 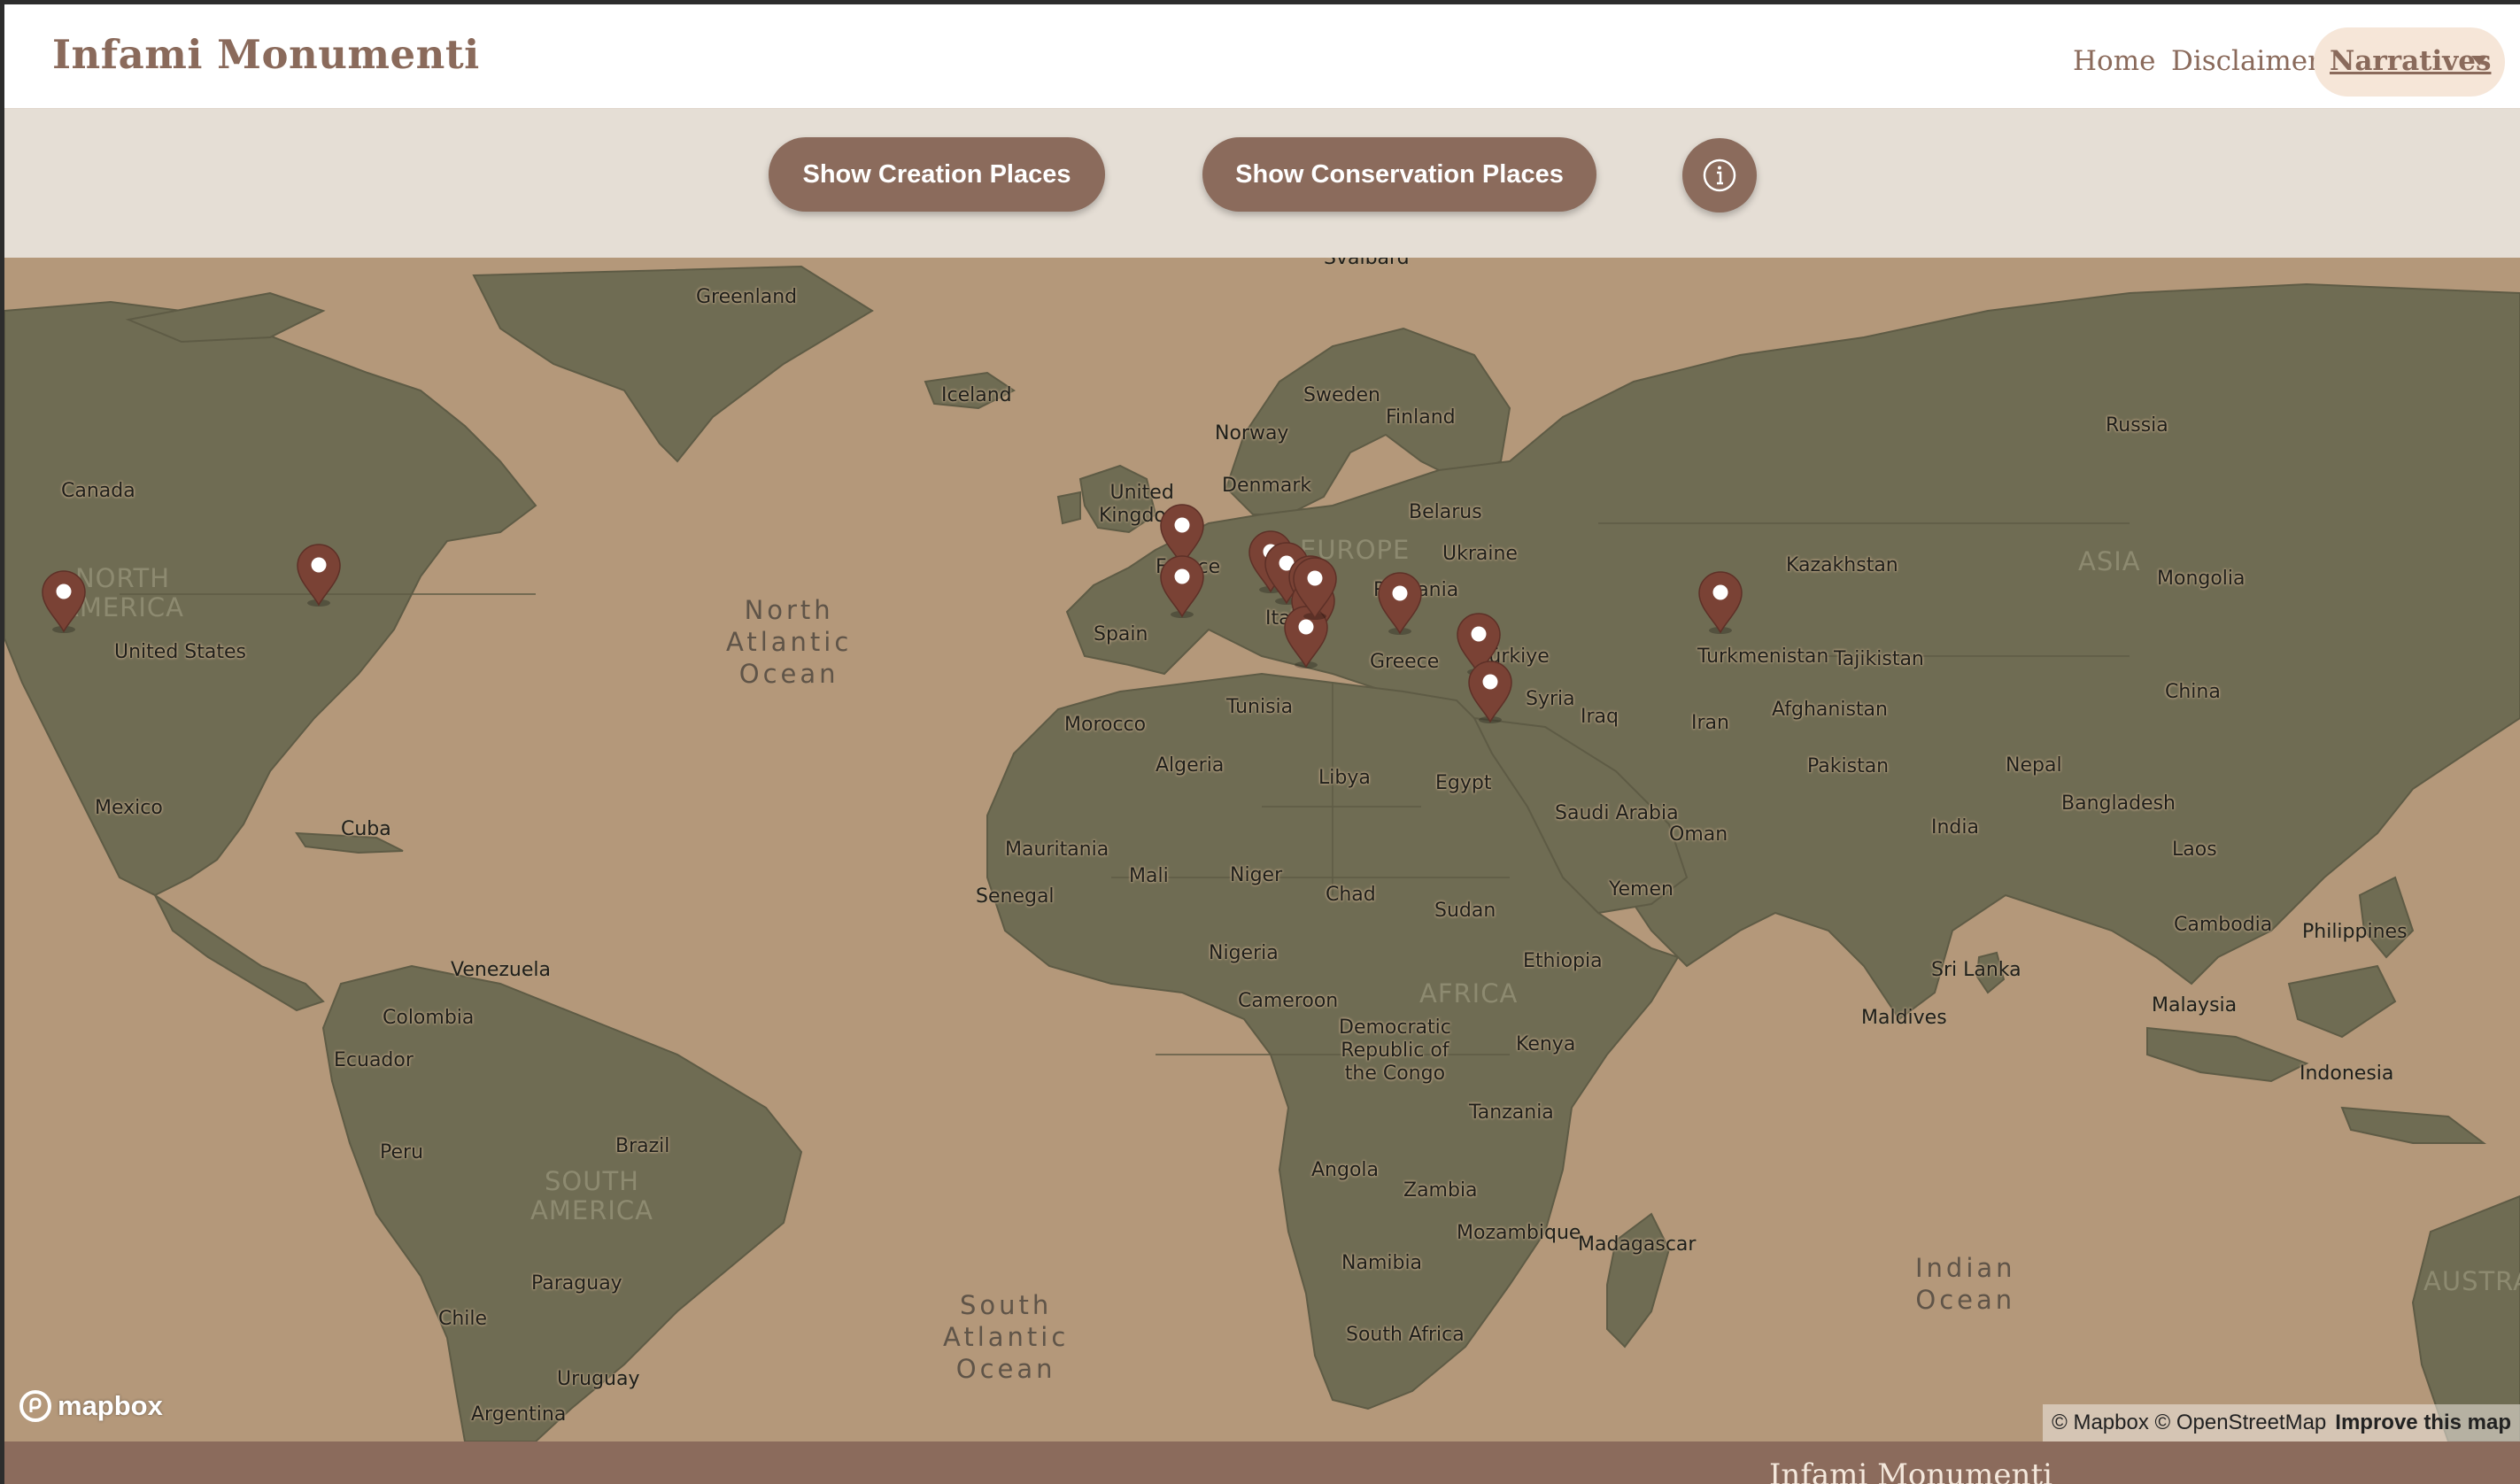 What do you see at coordinates (1910, 1470) in the screenshot?
I see `footer-brand: Infami Monumenti` at bounding box center [1910, 1470].